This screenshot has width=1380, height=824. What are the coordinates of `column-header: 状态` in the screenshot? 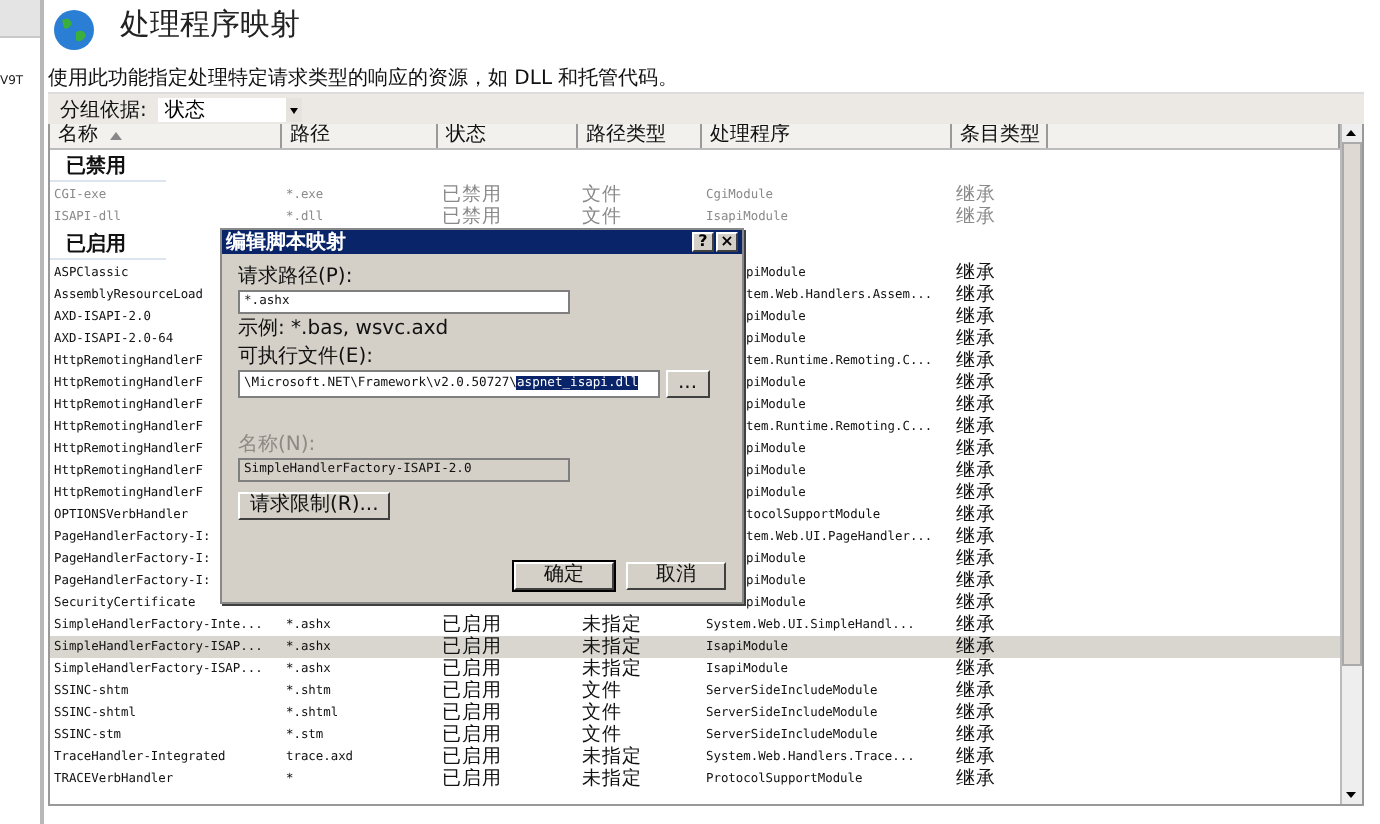 It's located at (508, 136).